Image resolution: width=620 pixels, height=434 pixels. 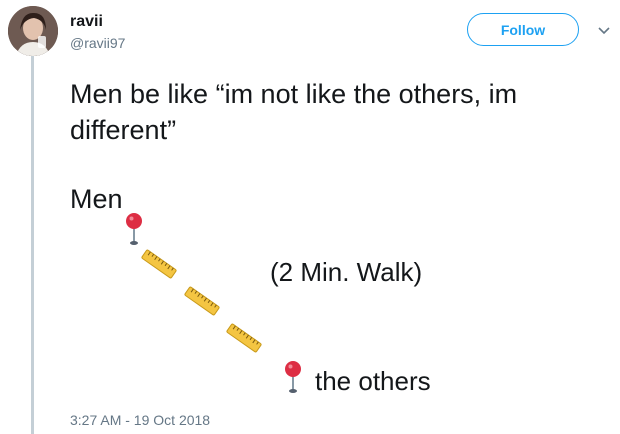 I want to click on others-label: the others, so click(x=373, y=381).